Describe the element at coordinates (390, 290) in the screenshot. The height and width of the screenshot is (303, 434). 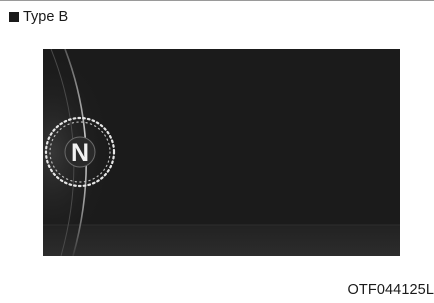
I see `figure-code: OTF044125L` at that location.